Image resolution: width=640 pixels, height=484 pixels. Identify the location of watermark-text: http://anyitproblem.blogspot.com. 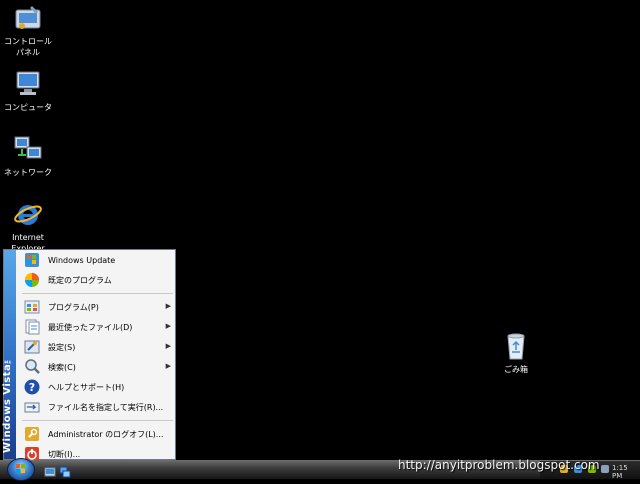
(499, 465).